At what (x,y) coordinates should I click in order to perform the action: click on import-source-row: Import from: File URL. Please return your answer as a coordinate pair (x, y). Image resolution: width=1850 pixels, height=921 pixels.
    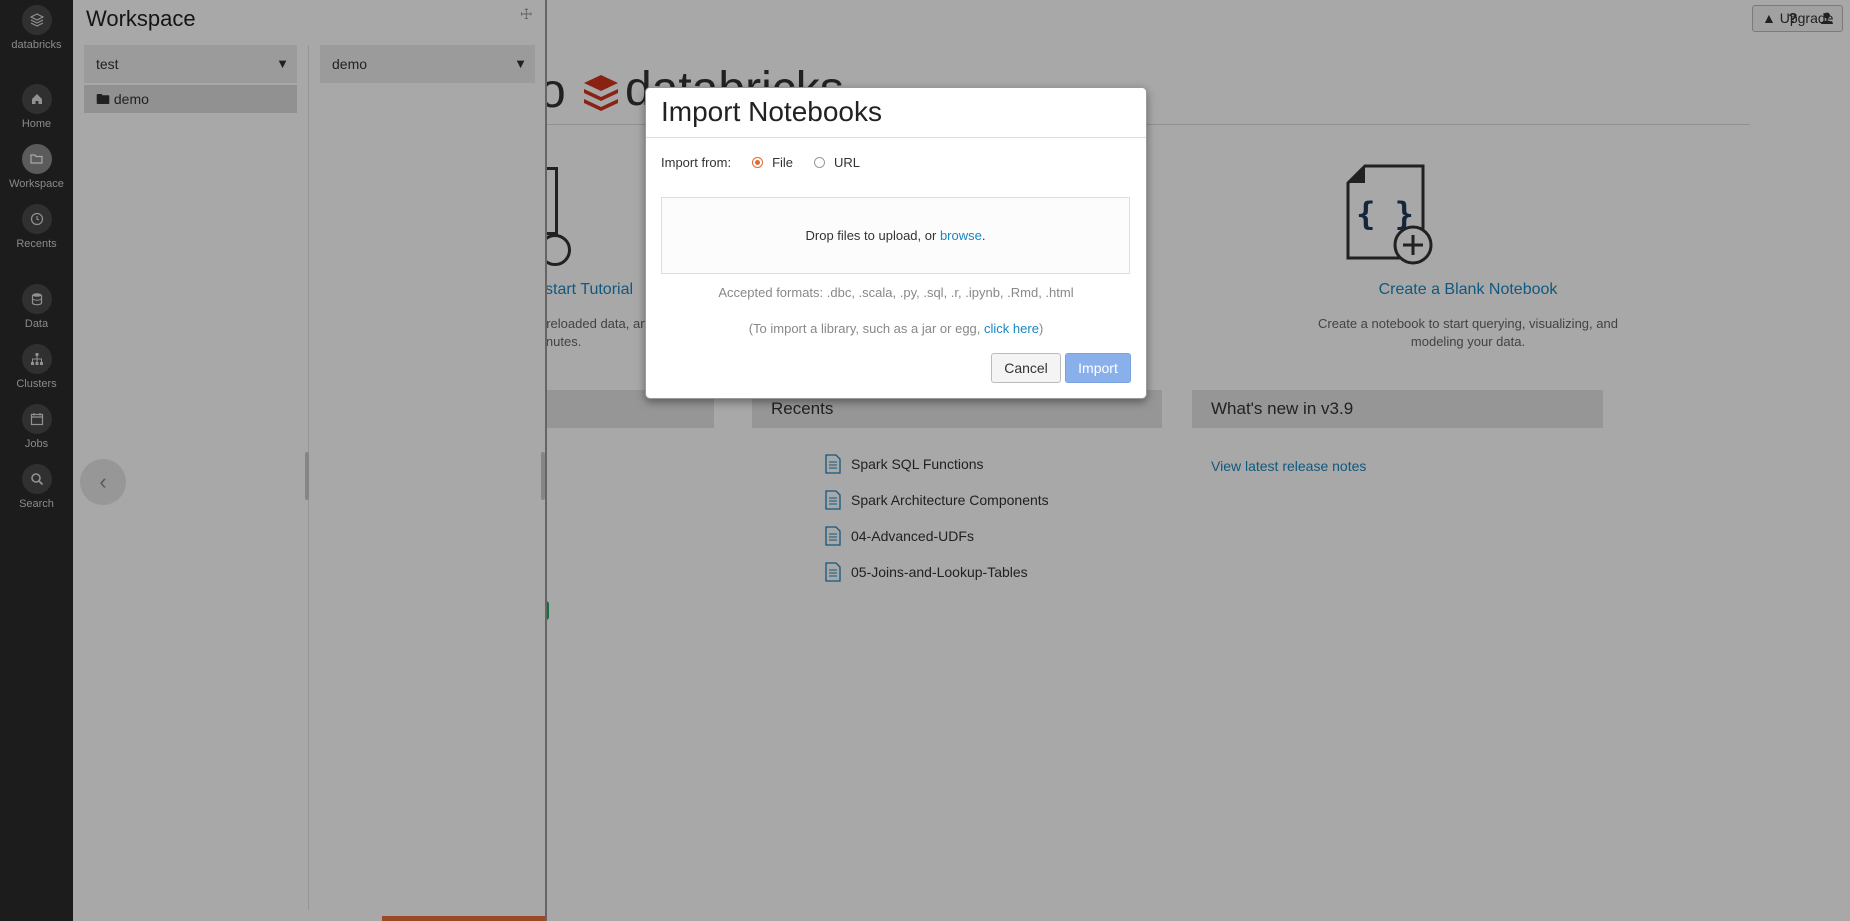
    Looking at the image, I should click on (760, 162).